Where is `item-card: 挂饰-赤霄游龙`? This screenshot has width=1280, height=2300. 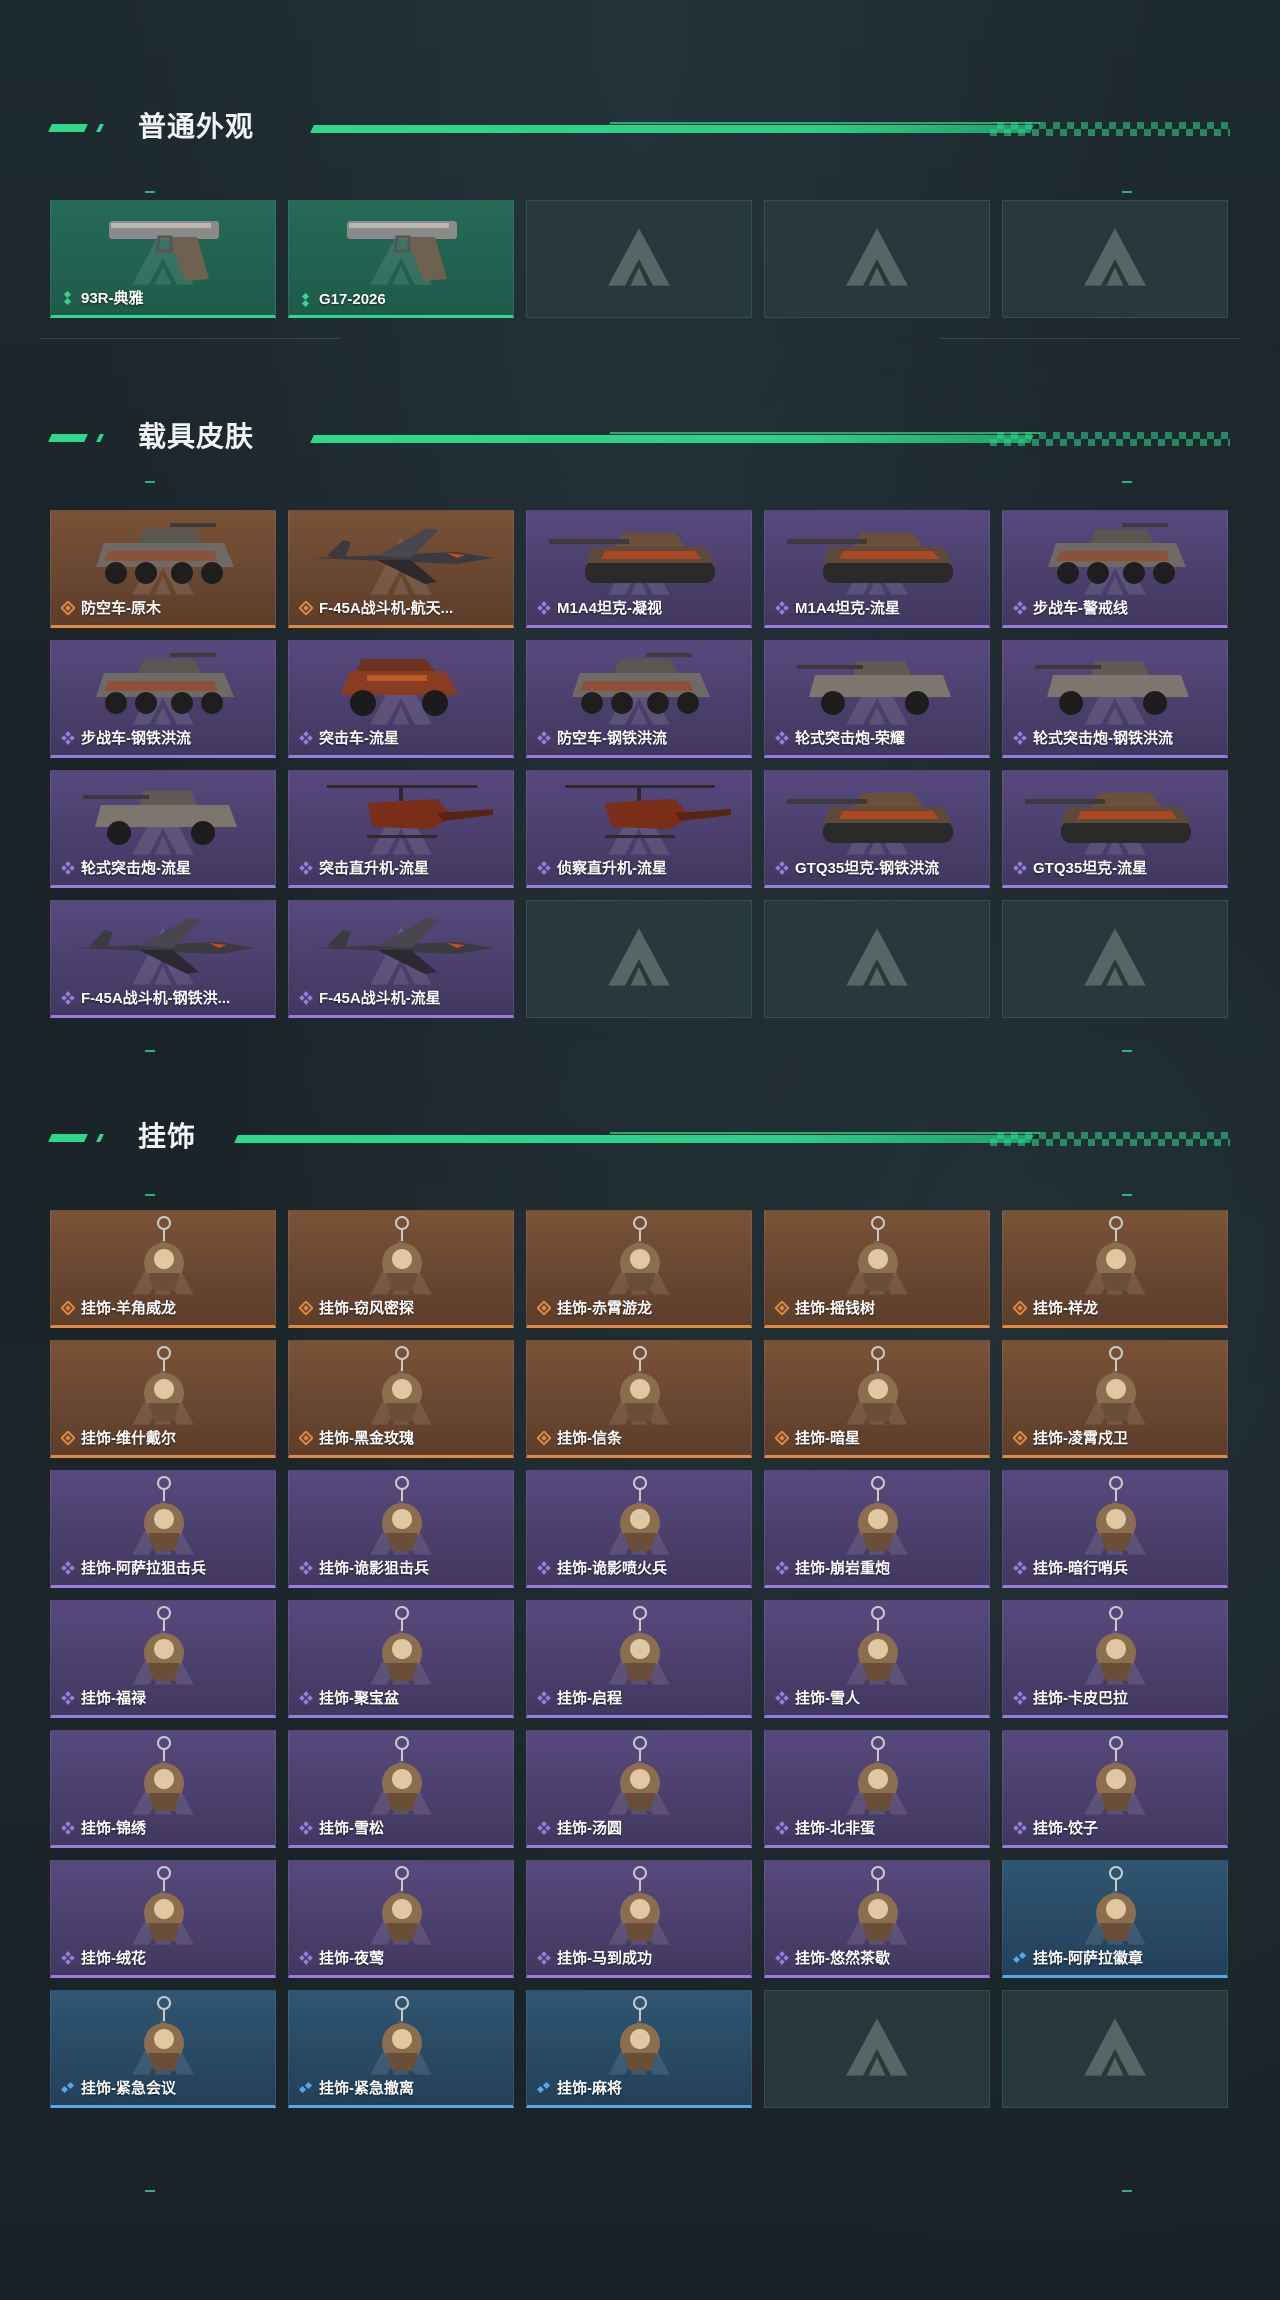
item-card: 挂饰-赤霄游龙 is located at coordinates (639, 1269).